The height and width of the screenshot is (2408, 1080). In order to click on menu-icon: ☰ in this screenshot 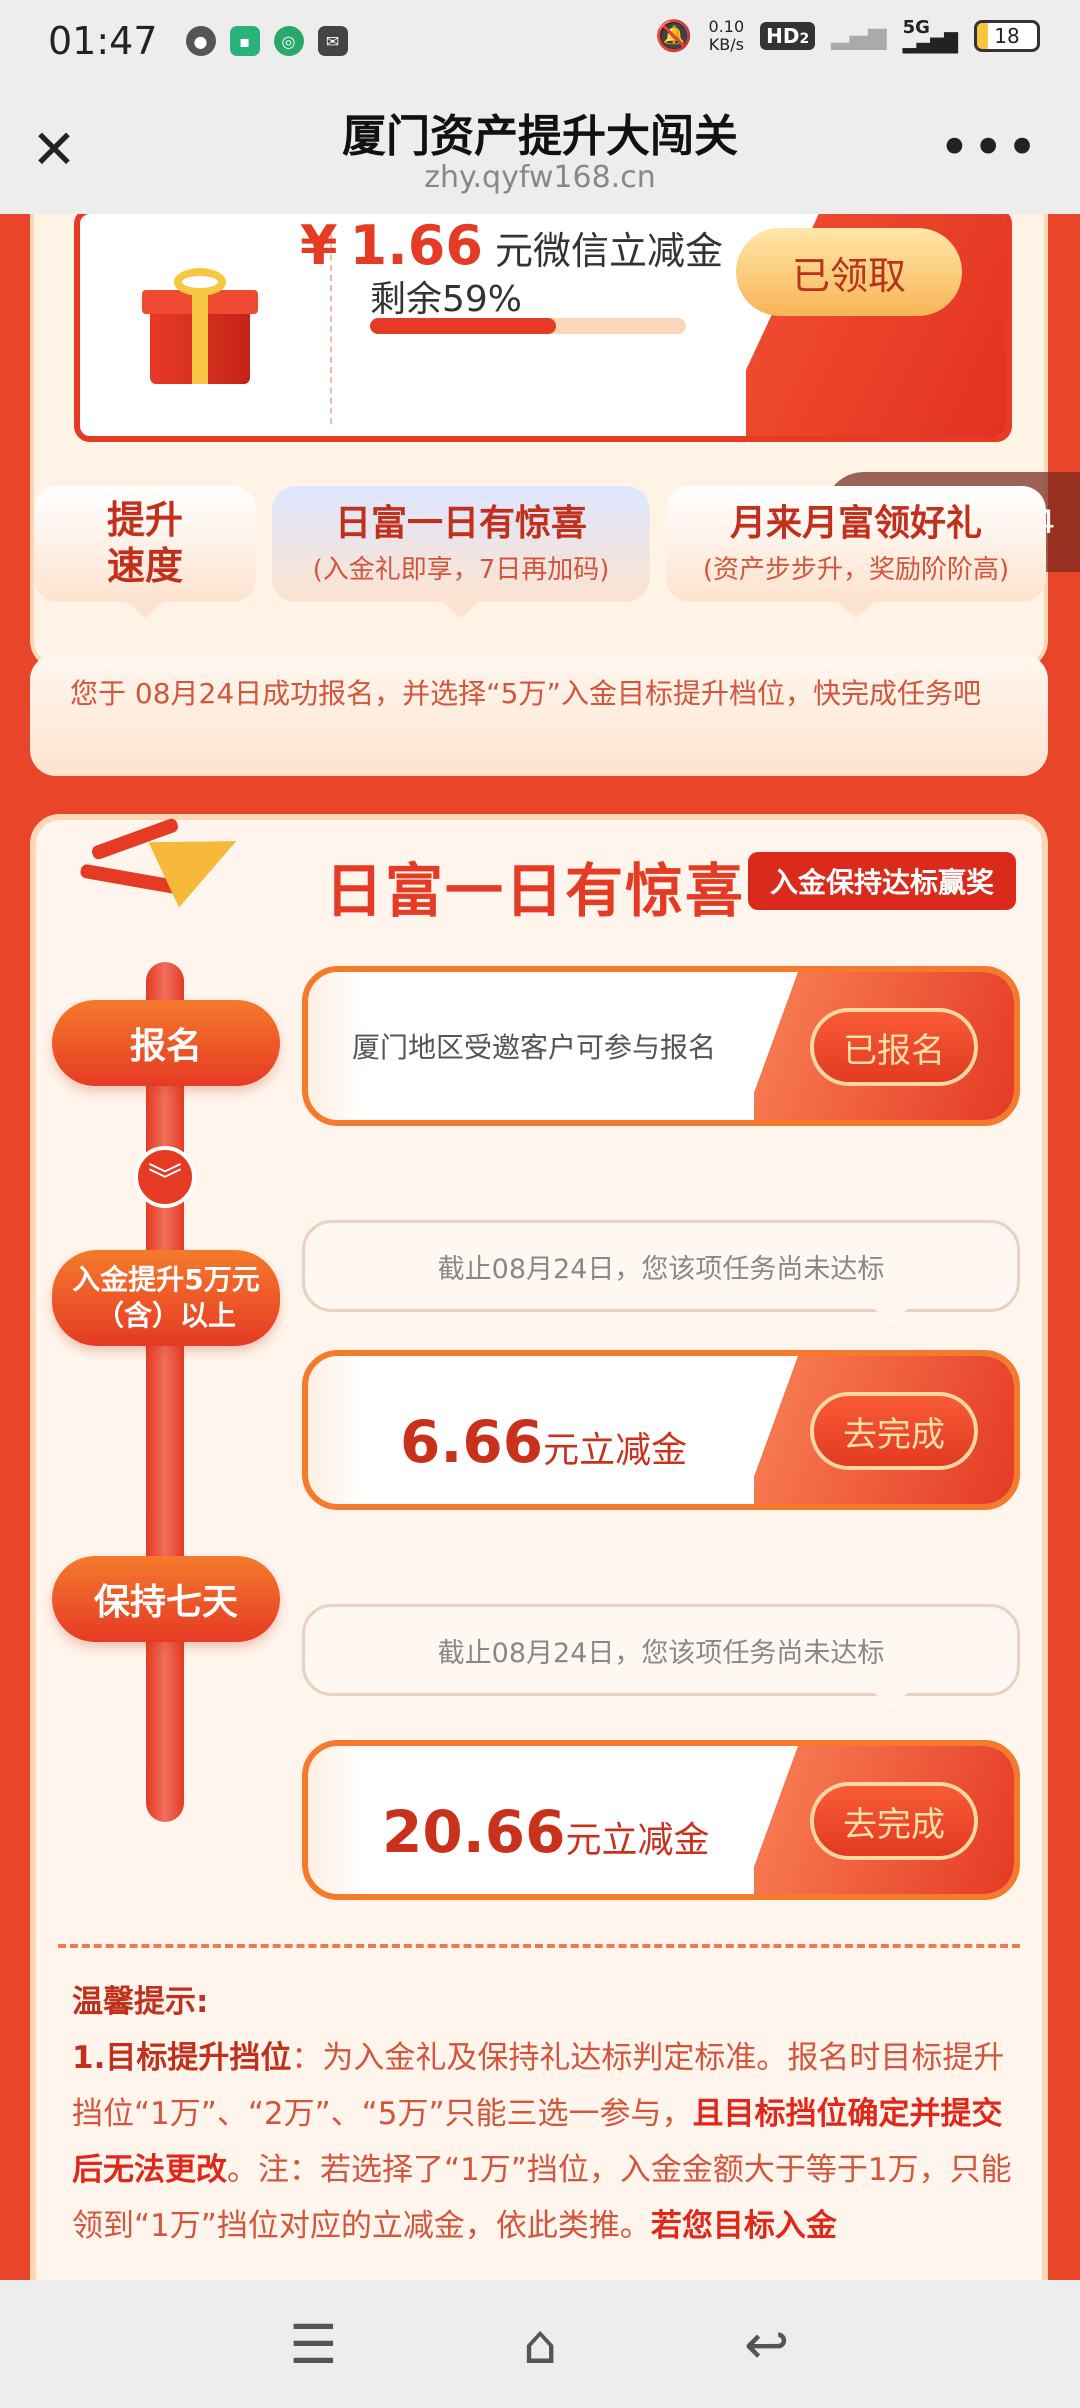, I will do `click(313, 2344)`.